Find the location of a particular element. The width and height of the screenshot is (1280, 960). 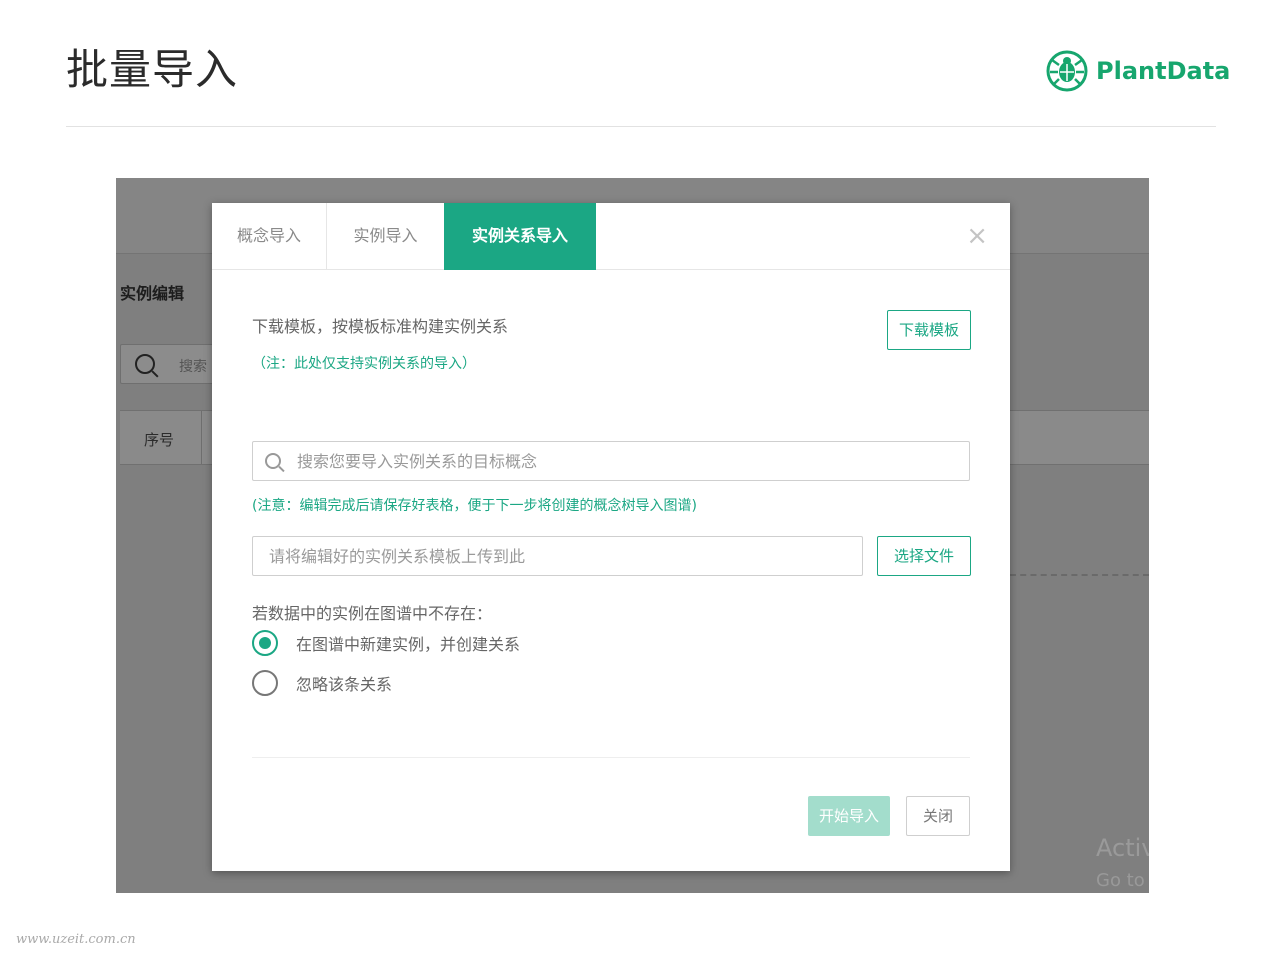

target-concept-search is located at coordinates (611, 461).